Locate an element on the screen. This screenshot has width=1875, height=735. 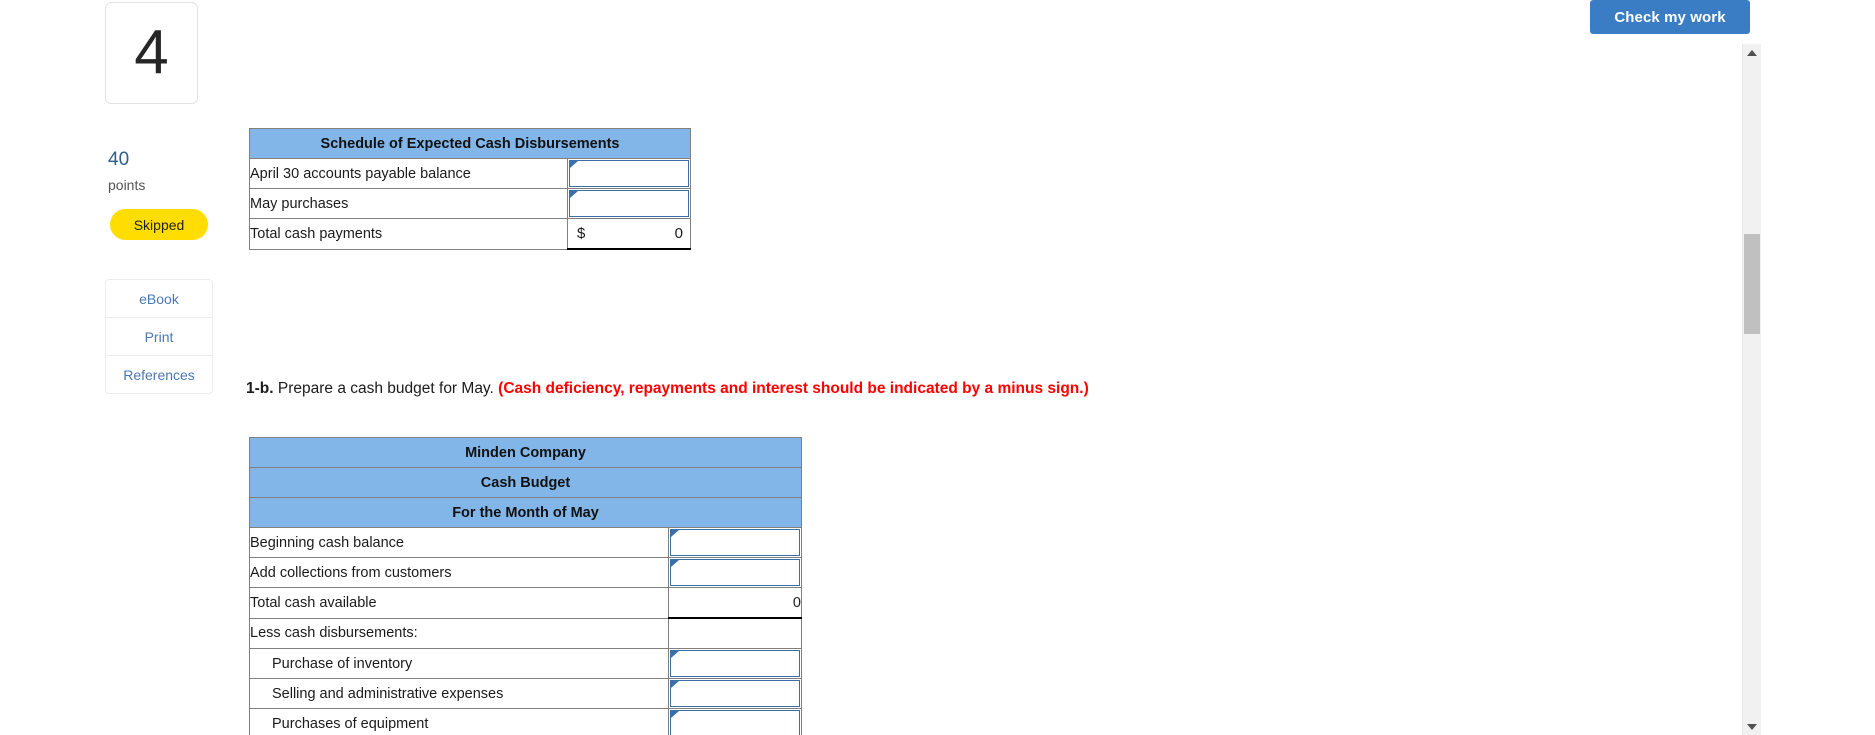
prompt-1b-tag: 1-b. is located at coordinates (260, 388).